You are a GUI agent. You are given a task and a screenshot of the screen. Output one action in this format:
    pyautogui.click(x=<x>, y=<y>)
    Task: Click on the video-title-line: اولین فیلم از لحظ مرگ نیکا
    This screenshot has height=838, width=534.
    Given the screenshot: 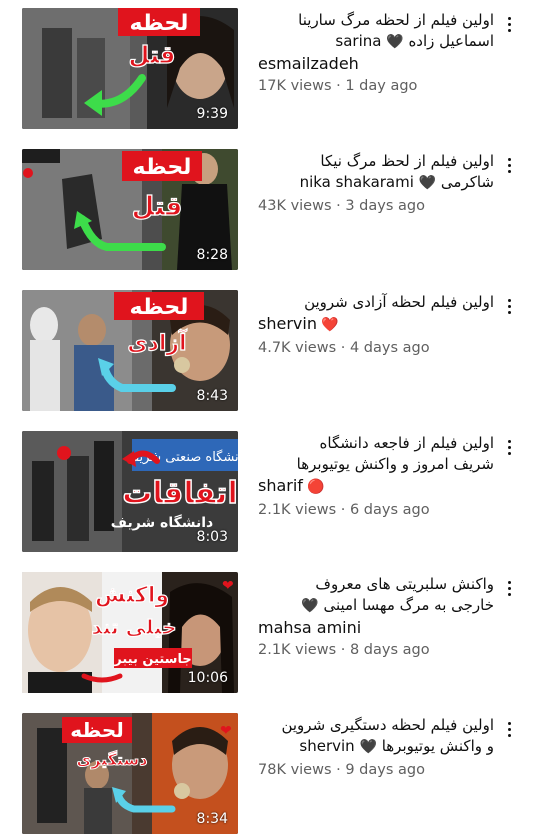 What is the action you would take?
    pyautogui.click(x=376, y=161)
    